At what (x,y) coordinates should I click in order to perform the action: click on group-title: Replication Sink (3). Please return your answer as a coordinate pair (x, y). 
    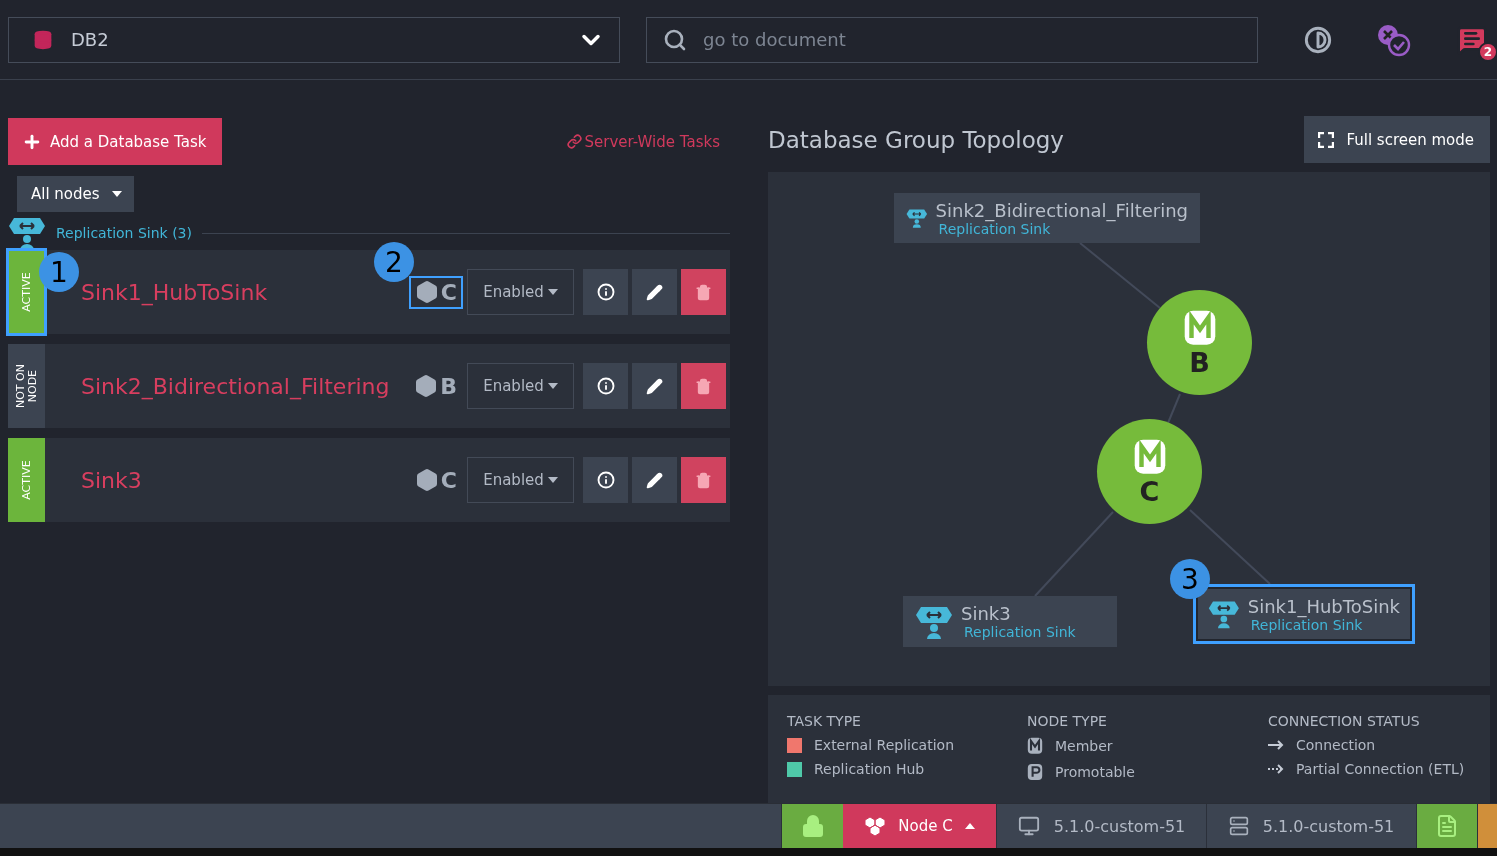
    Looking at the image, I should click on (124, 233).